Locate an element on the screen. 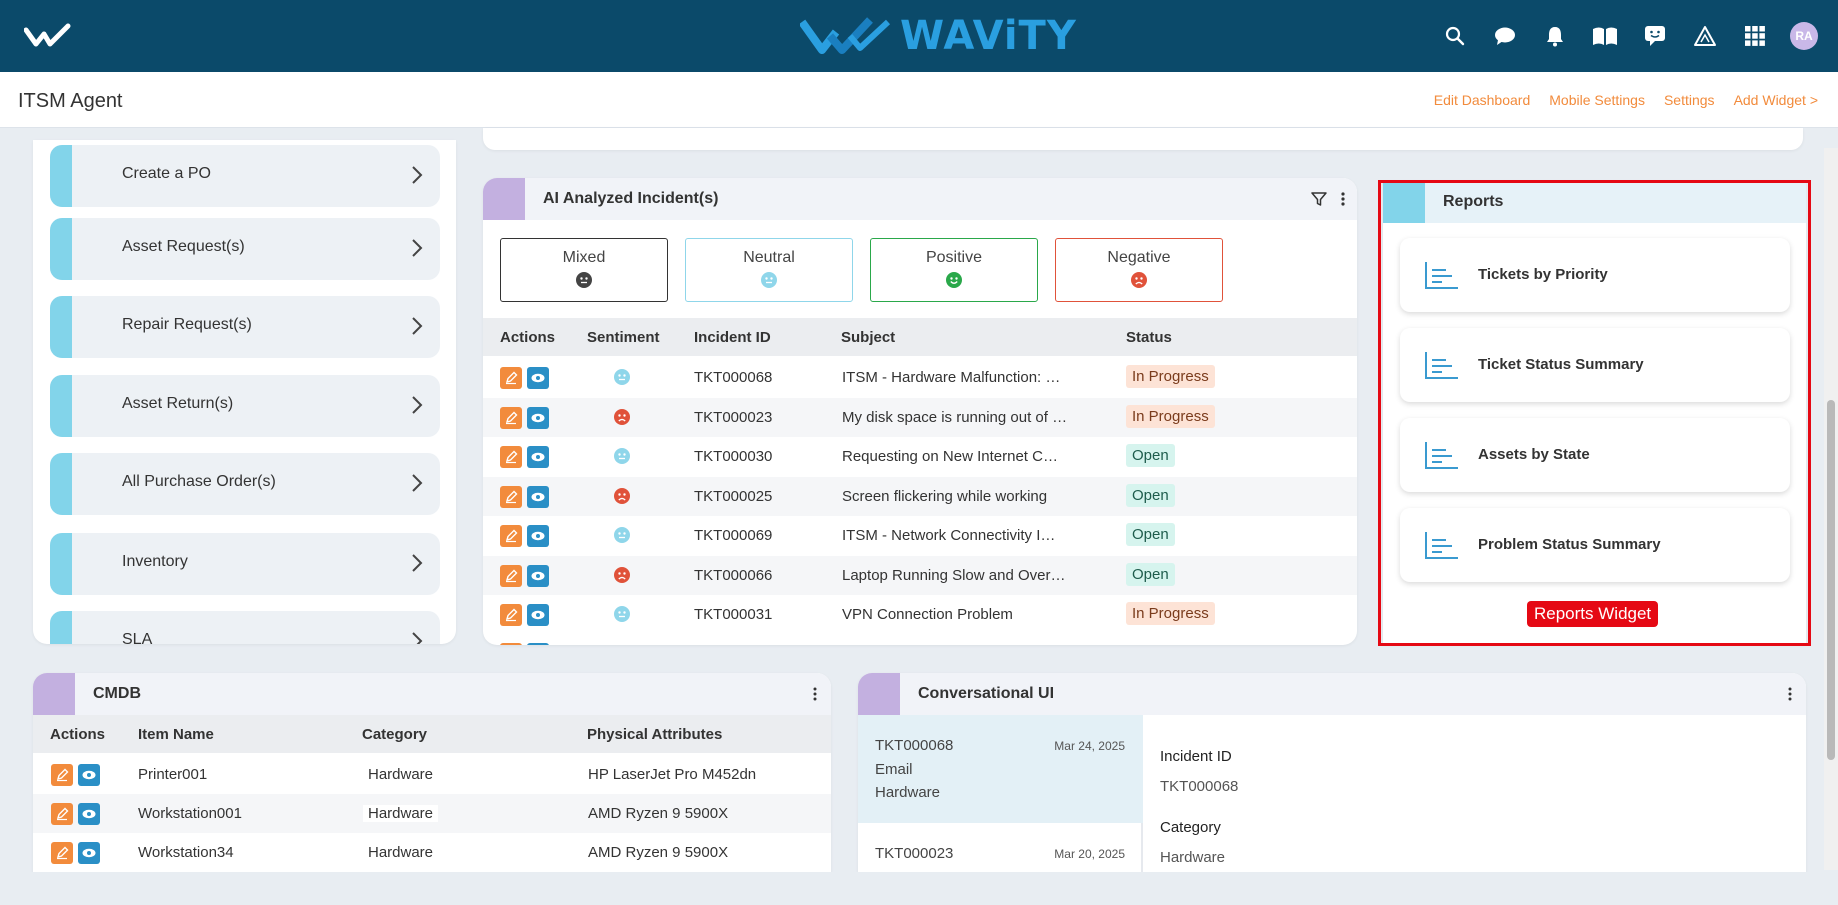 This screenshot has width=1838, height=905. column-subject: Subject is located at coordinates (868, 337).